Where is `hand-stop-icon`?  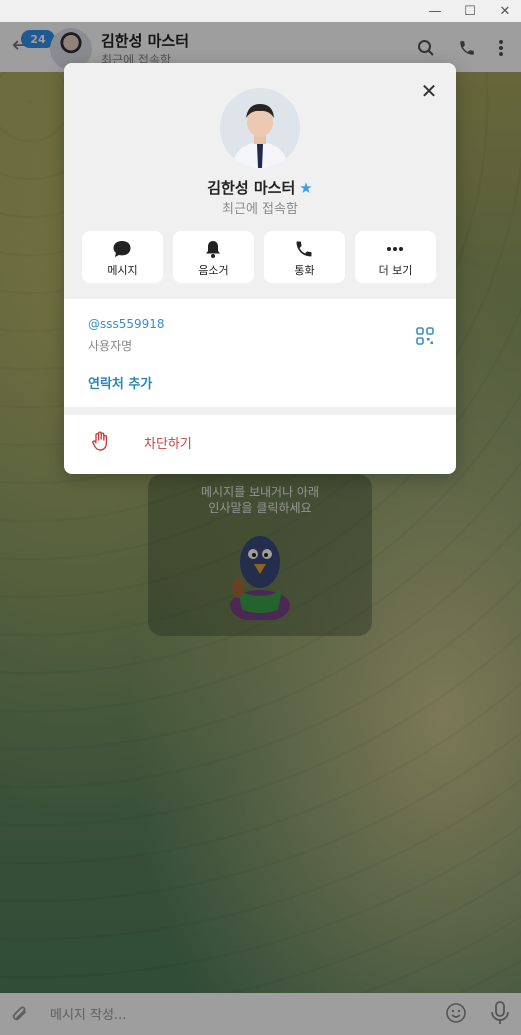 hand-stop-icon is located at coordinates (100, 441).